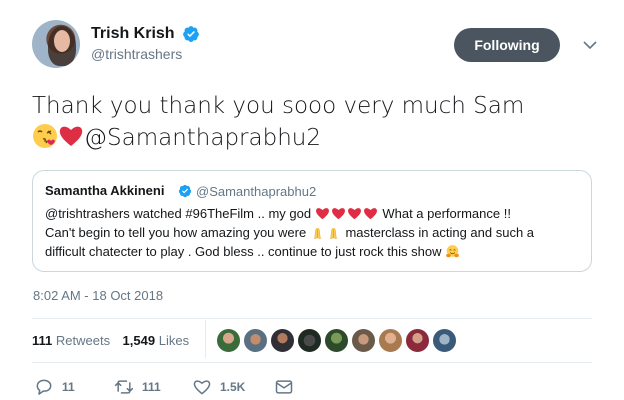  What do you see at coordinates (202, 138) in the screenshot?
I see `tweet-mention: @Samanthaprabhu2` at bounding box center [202, 138].